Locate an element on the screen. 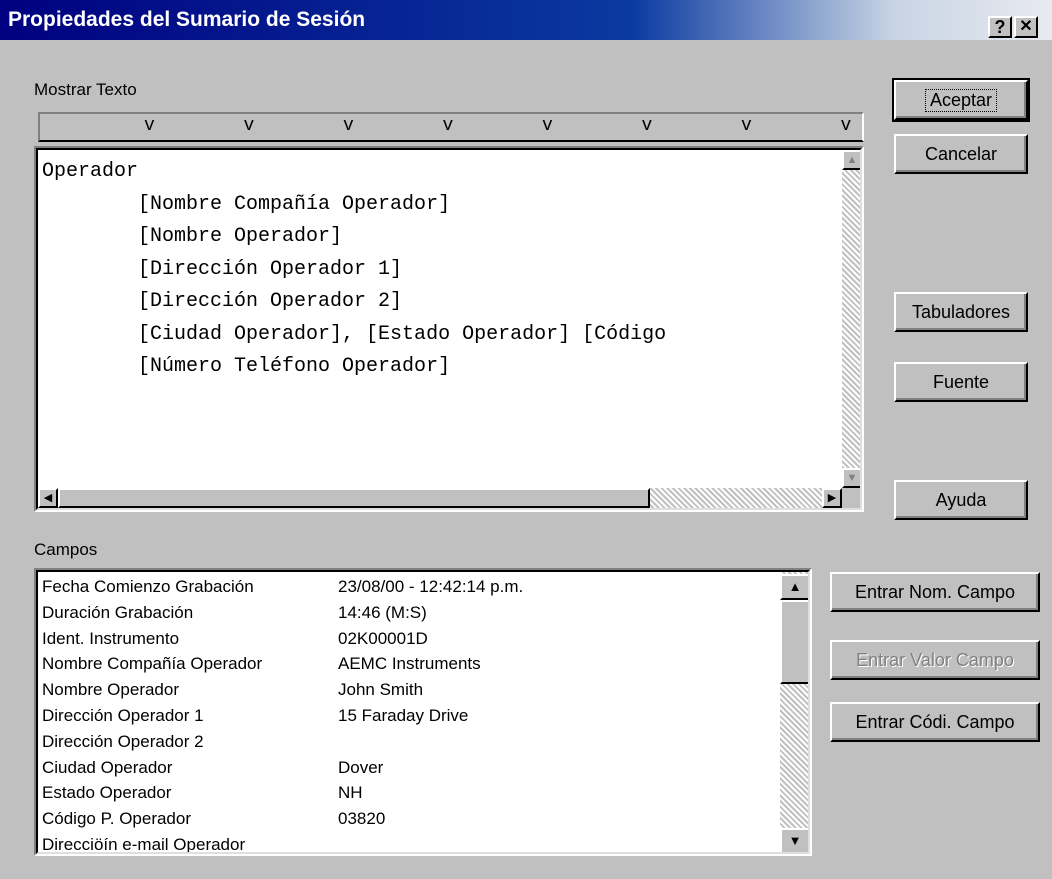  field-value: 14:46 (M:S) is located at coordinates (382, 612).